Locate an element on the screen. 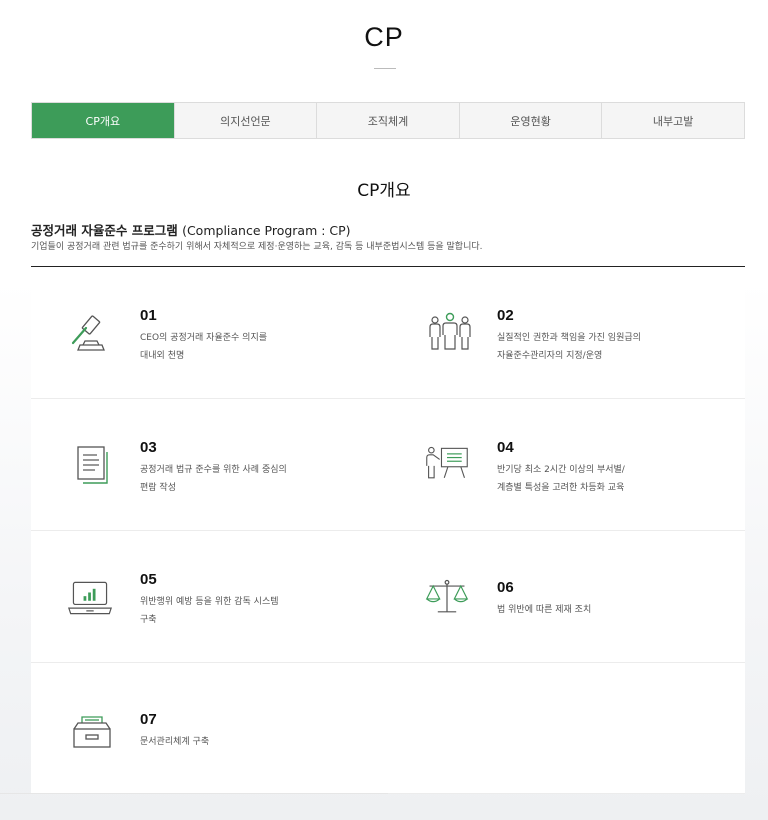 The height and width of the screenshot is (820, 768). tab-organization: 조직체계 is located at coordinates (387, 120).